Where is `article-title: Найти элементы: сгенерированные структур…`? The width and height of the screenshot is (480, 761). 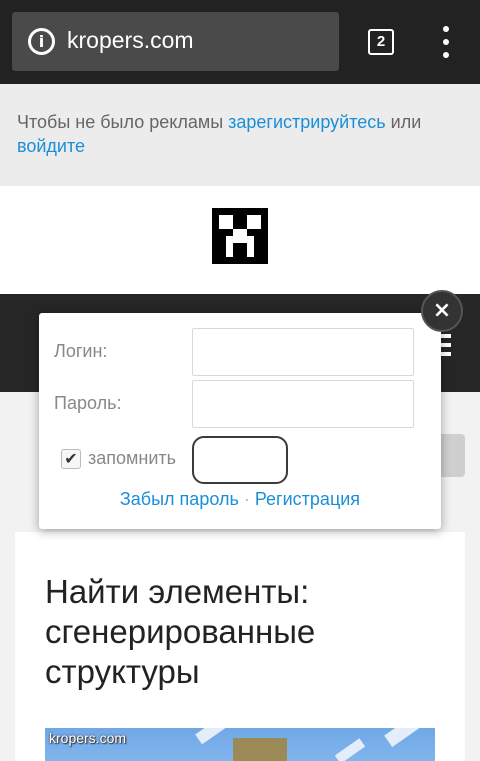 article-title: Найти элементы: сгенерированные структур… is located at coordinates (245, 632).